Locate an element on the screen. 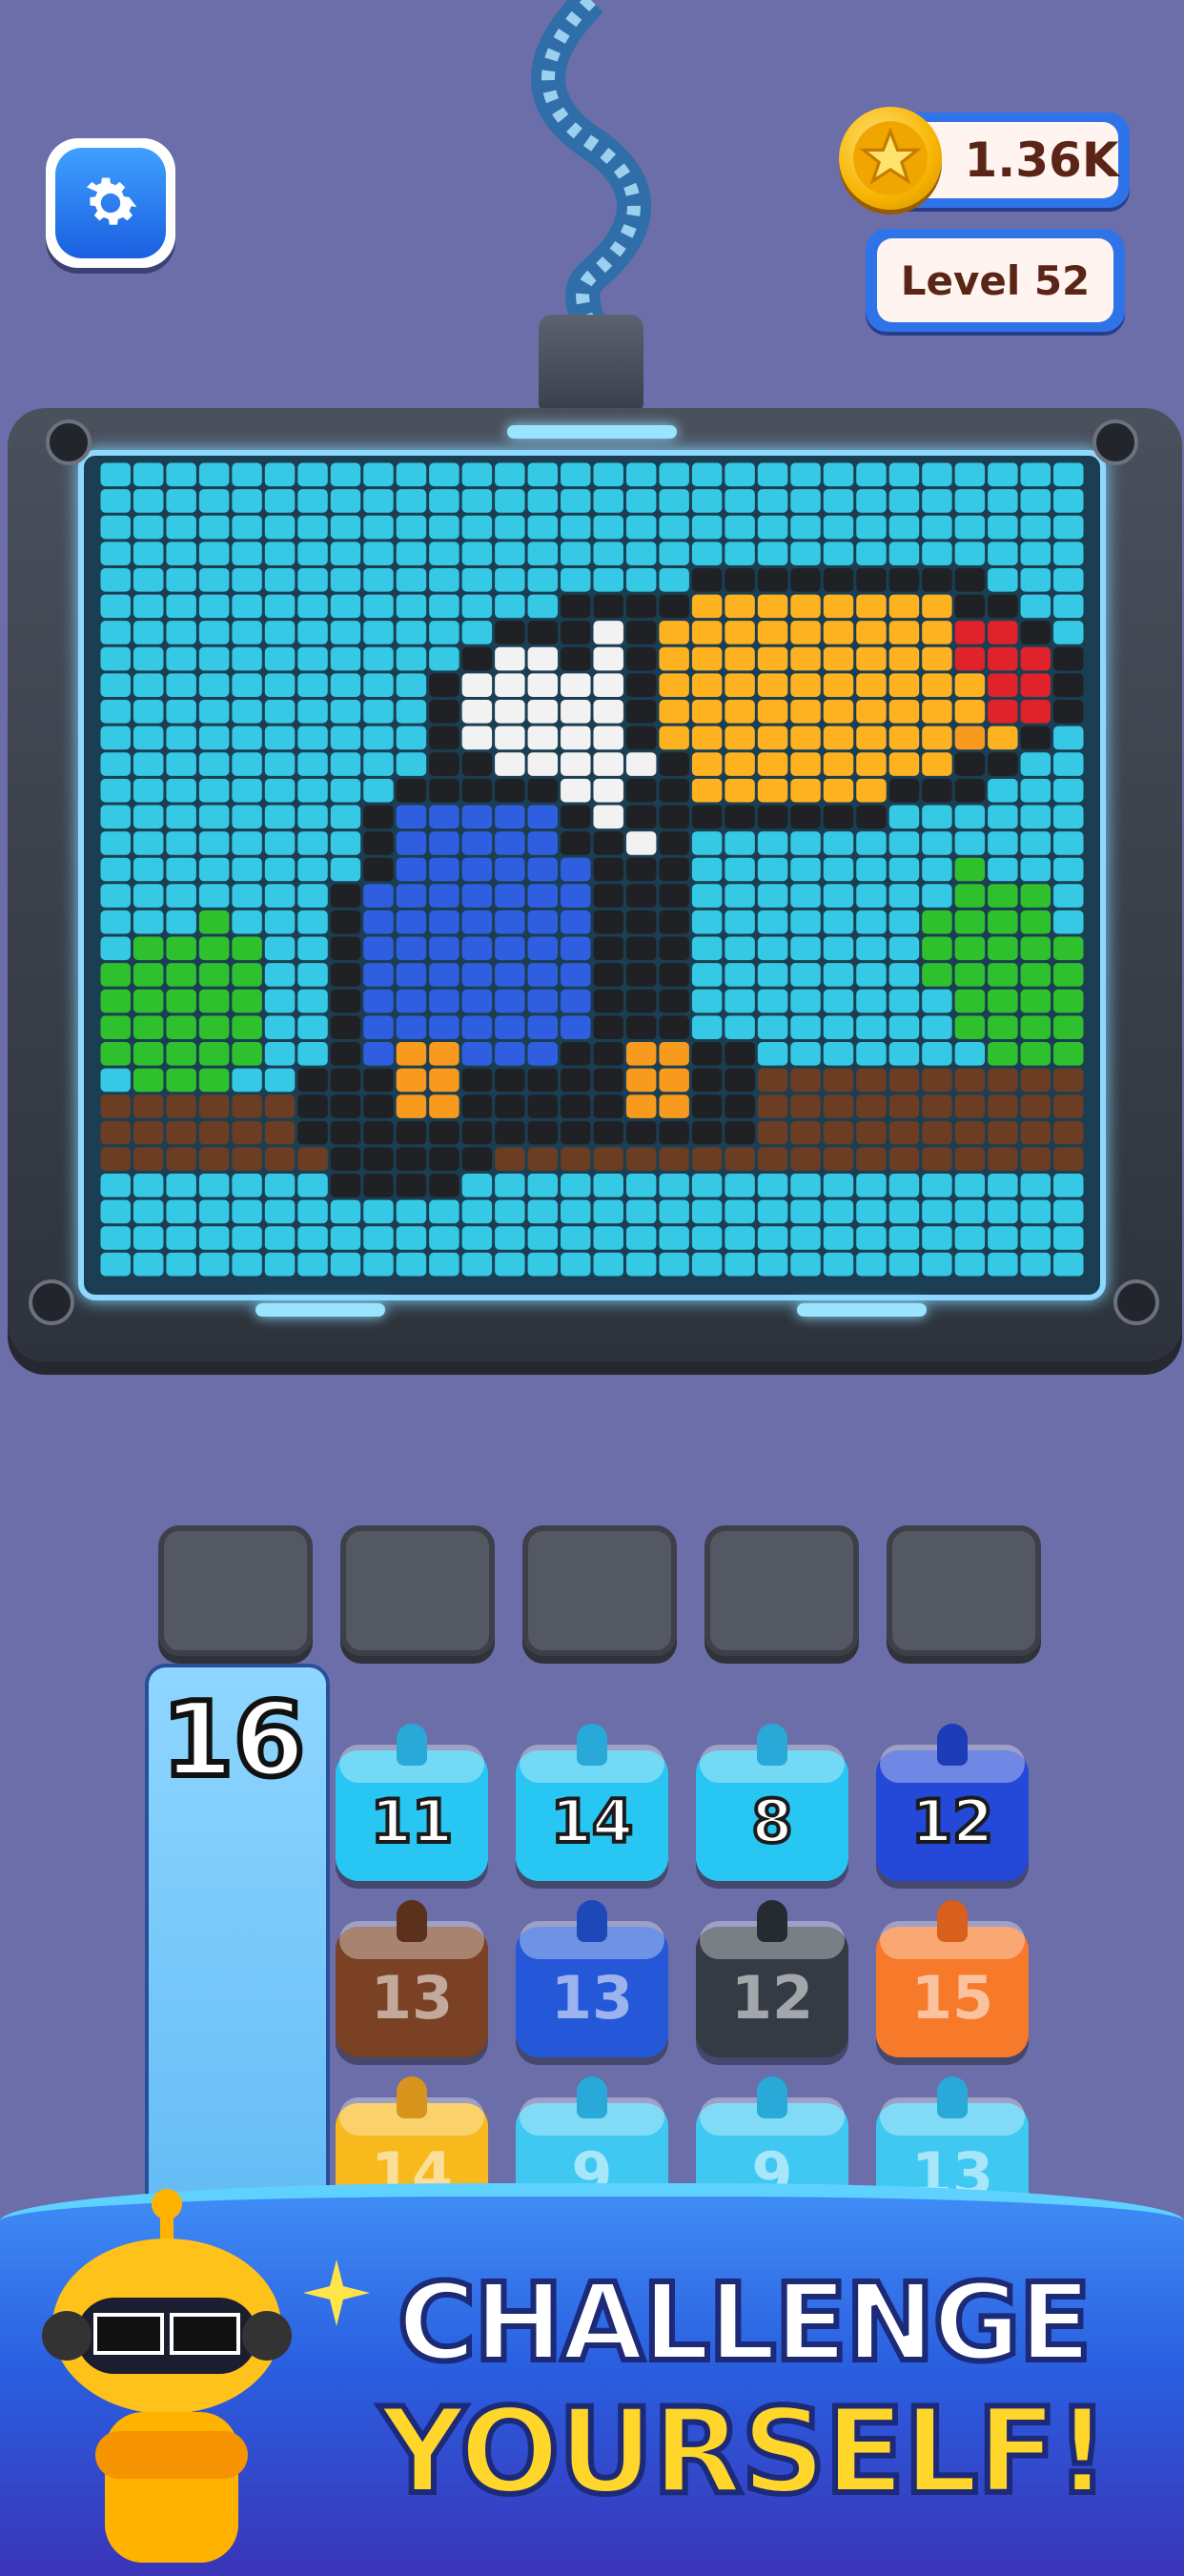 Image resolution: width=1184 pixels, height=2576 pixels. number-box: 8 is located at coordinates (772, 1803).